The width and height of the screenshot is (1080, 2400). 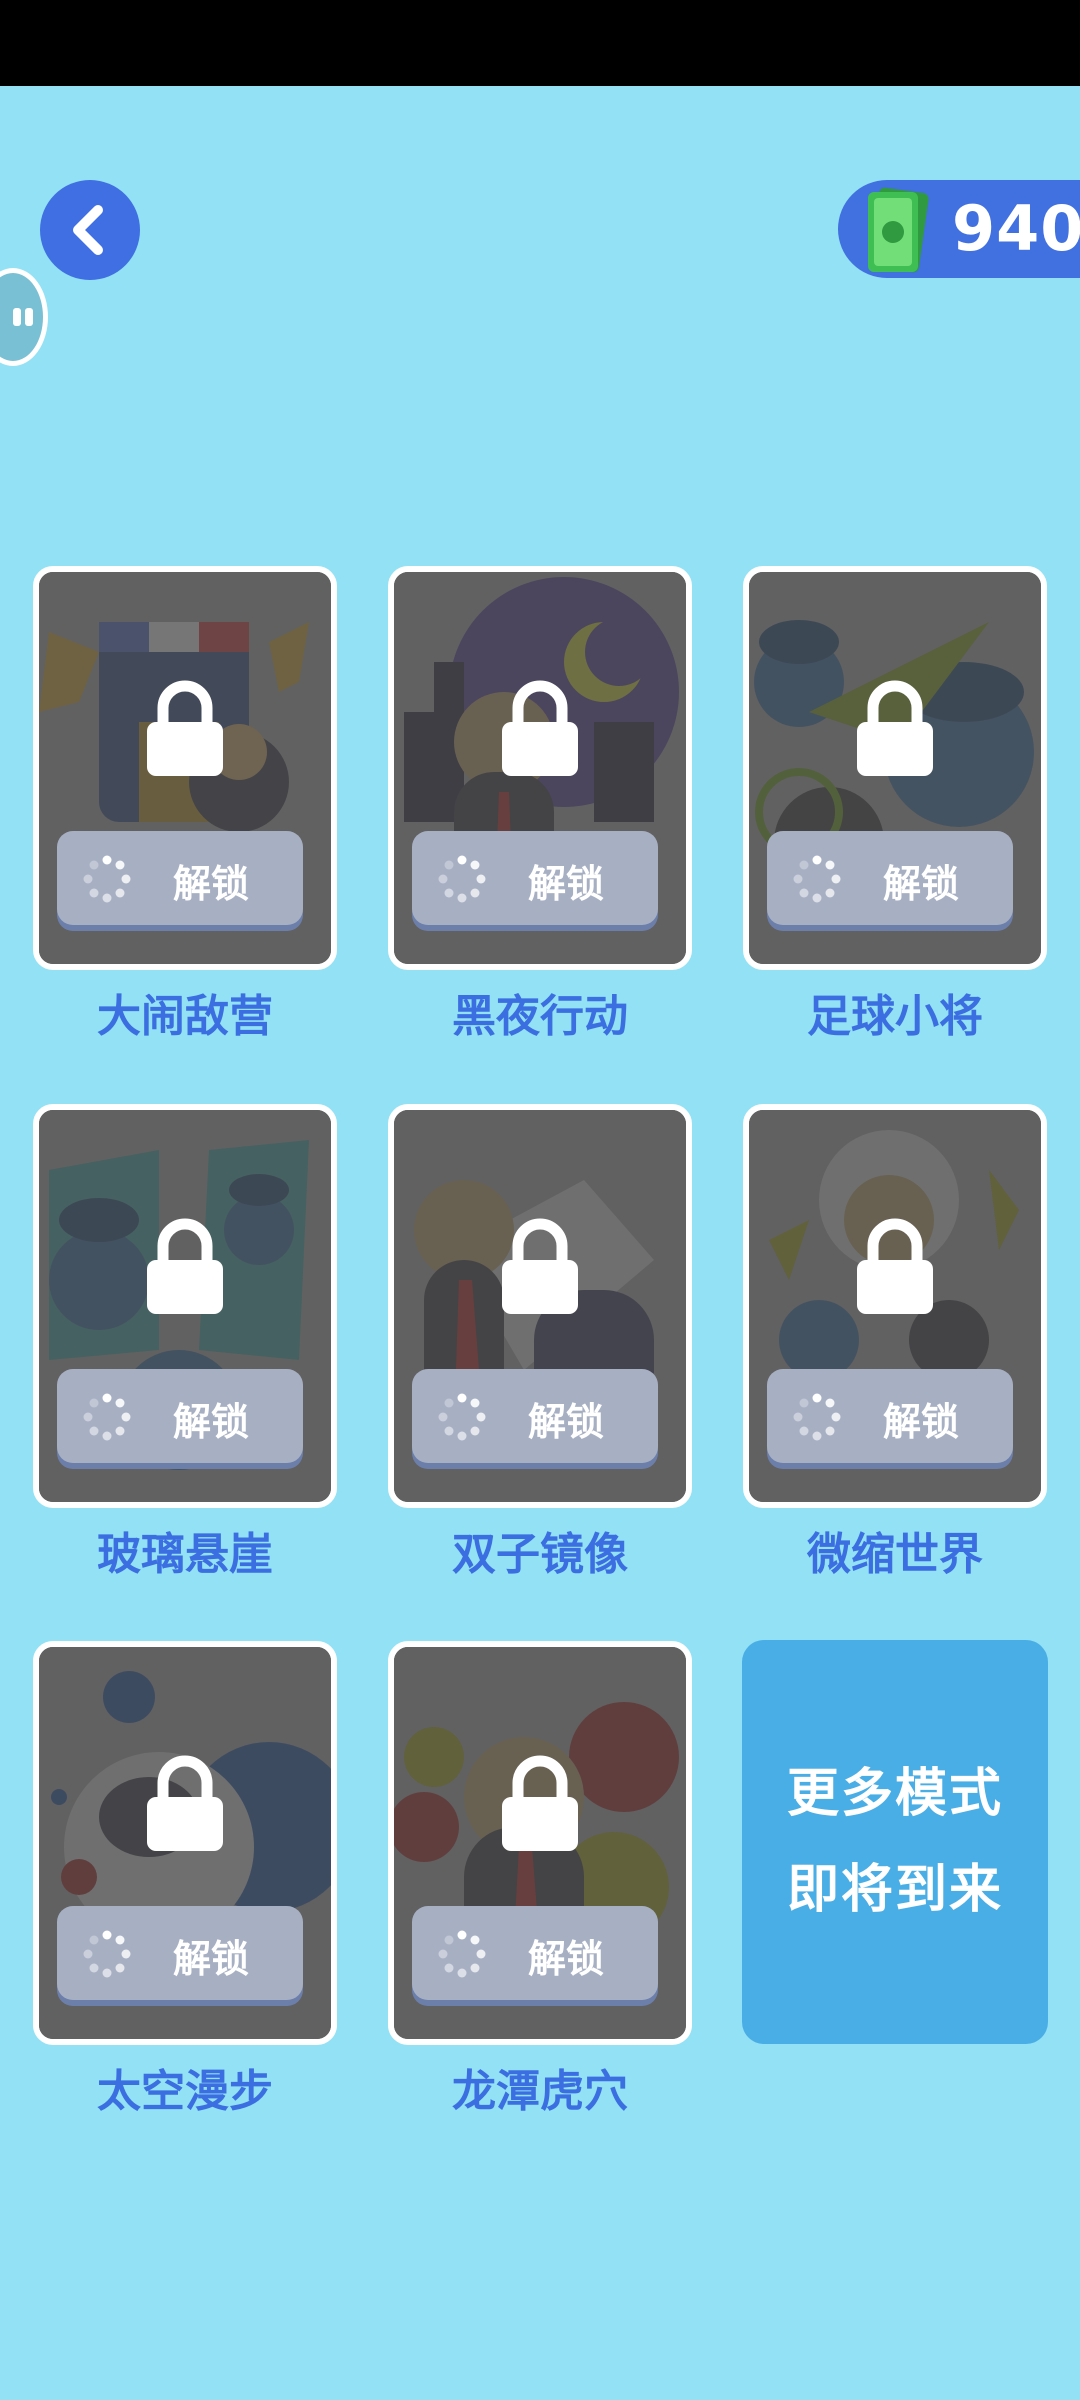 What do you see at coordinates (185, 1879) in the screenshot?
I see `mode-card-7: 解锁 太空漫步` at bounding box center [185, 1879].